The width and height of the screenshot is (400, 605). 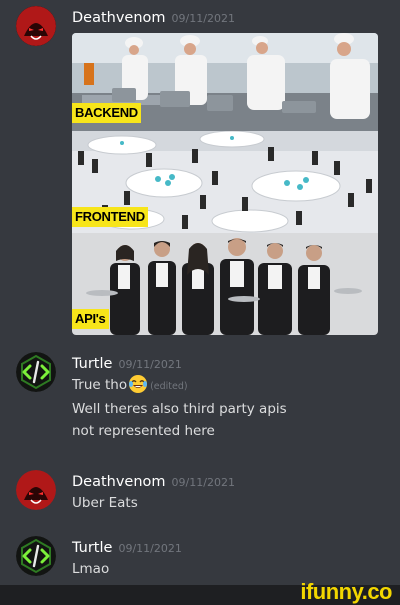 What do you see at coordinates (100, 385) in the screenshot?
I see `message-line: True tho` at bounding box center [100, 385].